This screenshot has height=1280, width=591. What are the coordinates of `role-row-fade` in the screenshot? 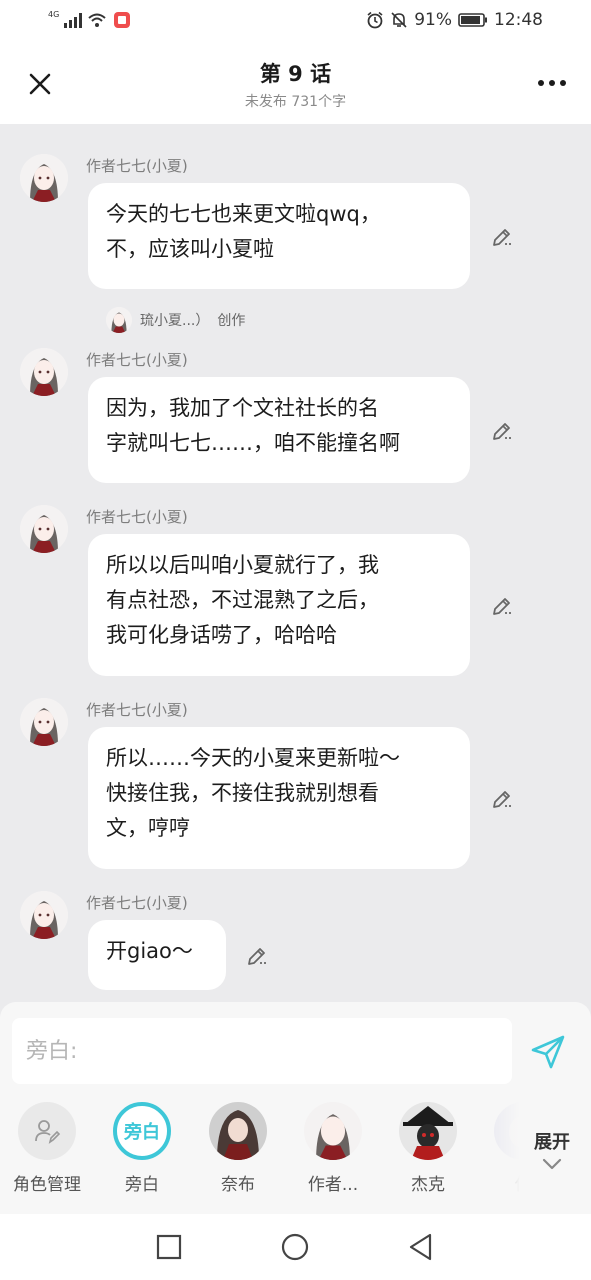 It's located at (495, 1152).